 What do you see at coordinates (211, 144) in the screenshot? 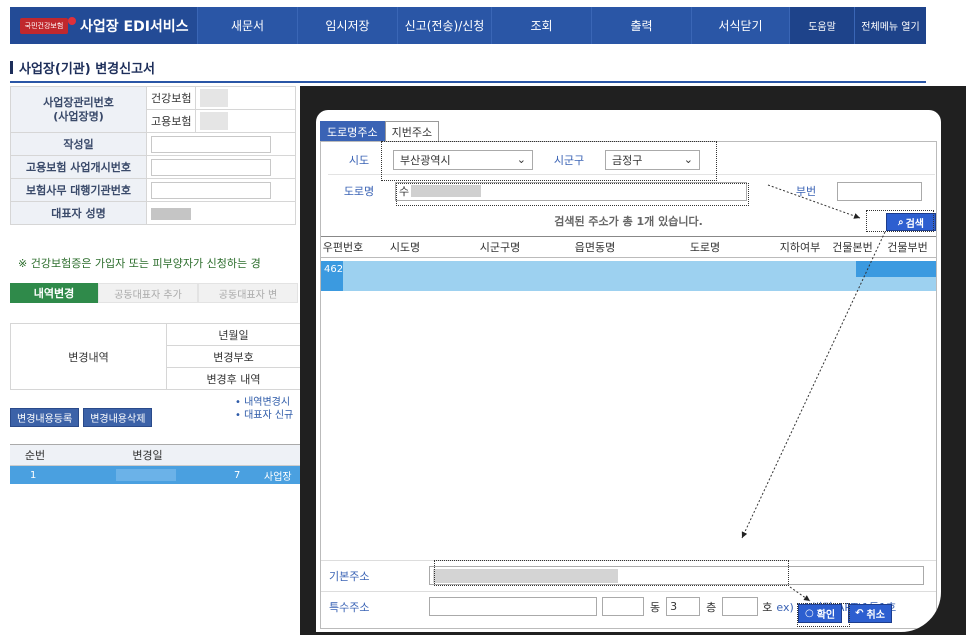
I see `write-date-input` at bounding box center [211, 144].